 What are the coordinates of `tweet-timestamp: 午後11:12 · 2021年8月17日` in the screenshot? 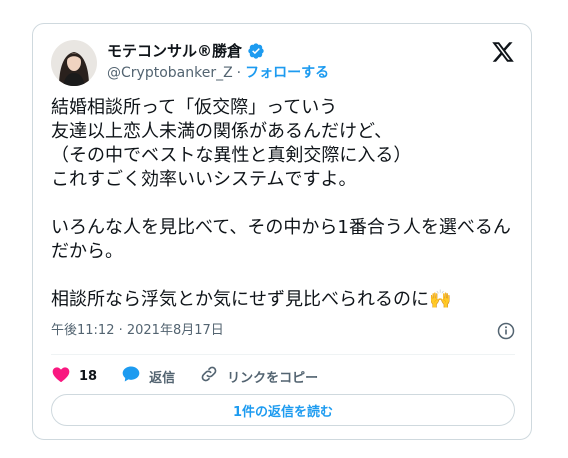 It's located at (137, 331).